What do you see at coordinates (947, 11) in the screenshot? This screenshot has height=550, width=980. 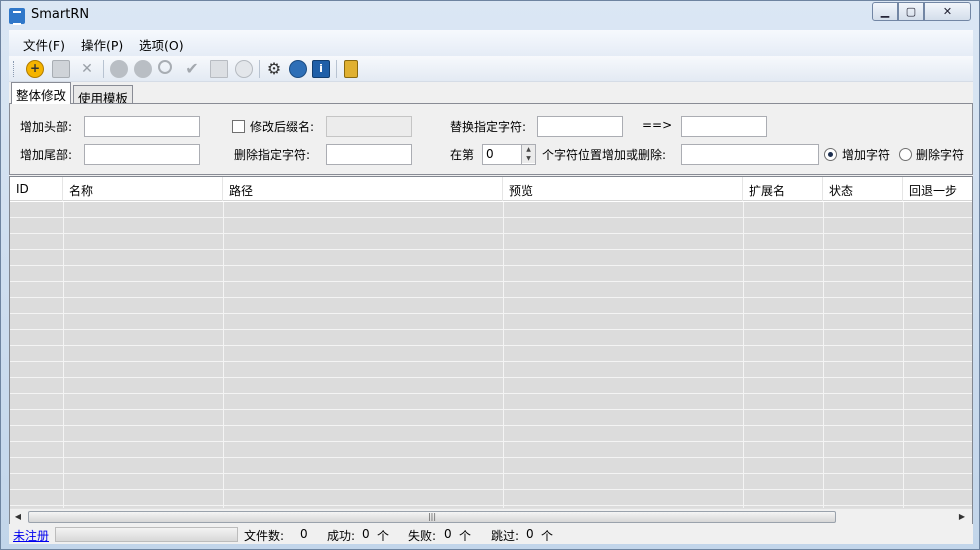 I see `close-button: ✕` at bounding box center [947, 11].